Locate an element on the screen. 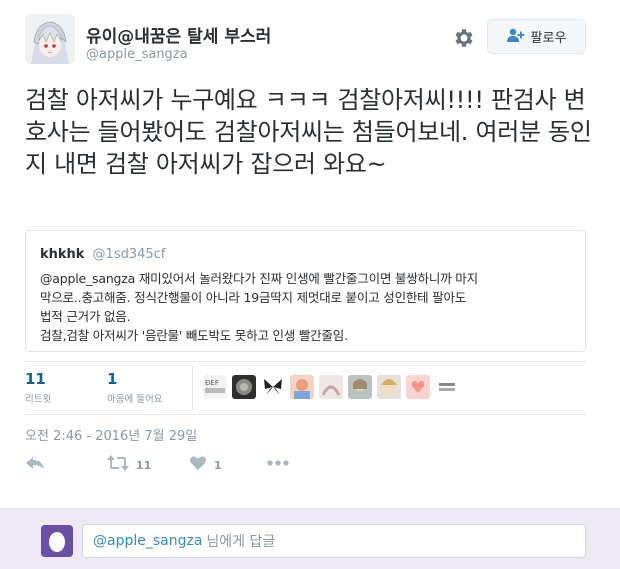 This screenshot has height=569, width=620. follow-button: 팔로우 is located at coordinates (536, 36).